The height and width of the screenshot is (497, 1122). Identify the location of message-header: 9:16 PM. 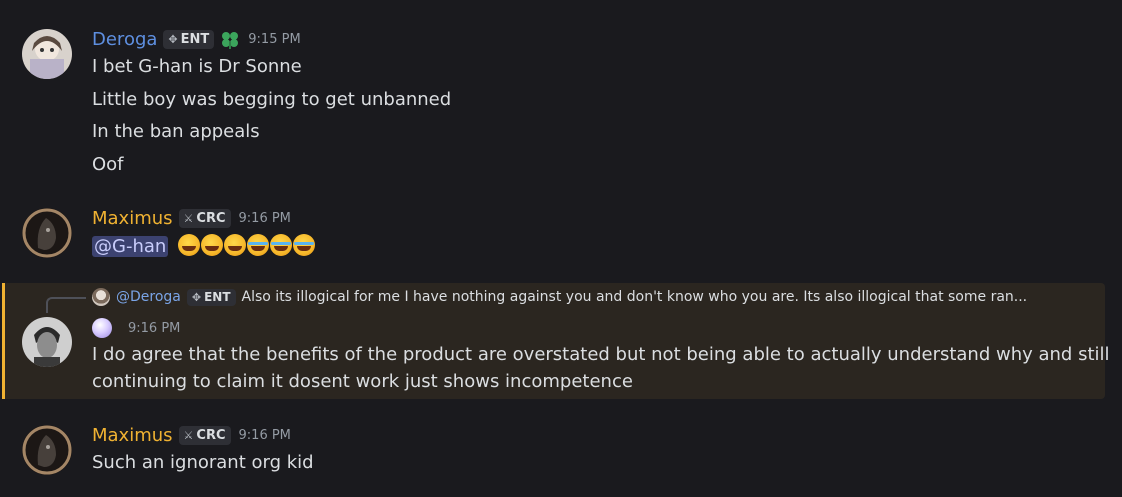
(136, 328).